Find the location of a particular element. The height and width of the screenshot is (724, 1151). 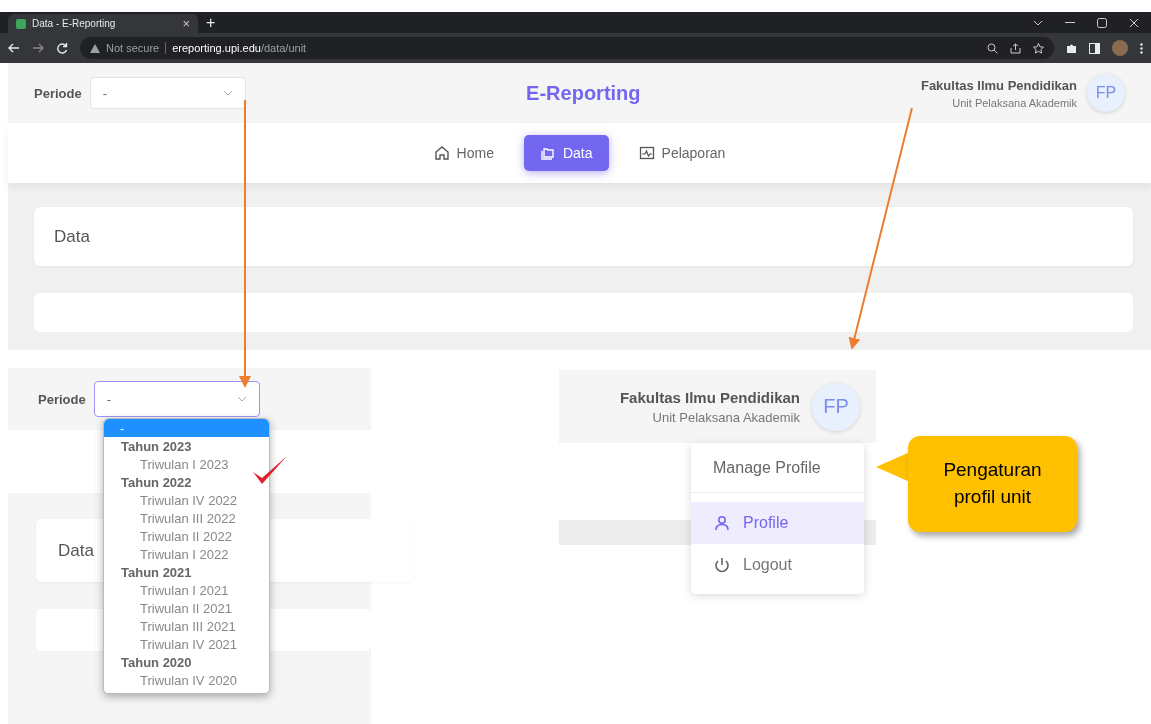

menu-header: Manage Profile is located at coordinates (777, 468).